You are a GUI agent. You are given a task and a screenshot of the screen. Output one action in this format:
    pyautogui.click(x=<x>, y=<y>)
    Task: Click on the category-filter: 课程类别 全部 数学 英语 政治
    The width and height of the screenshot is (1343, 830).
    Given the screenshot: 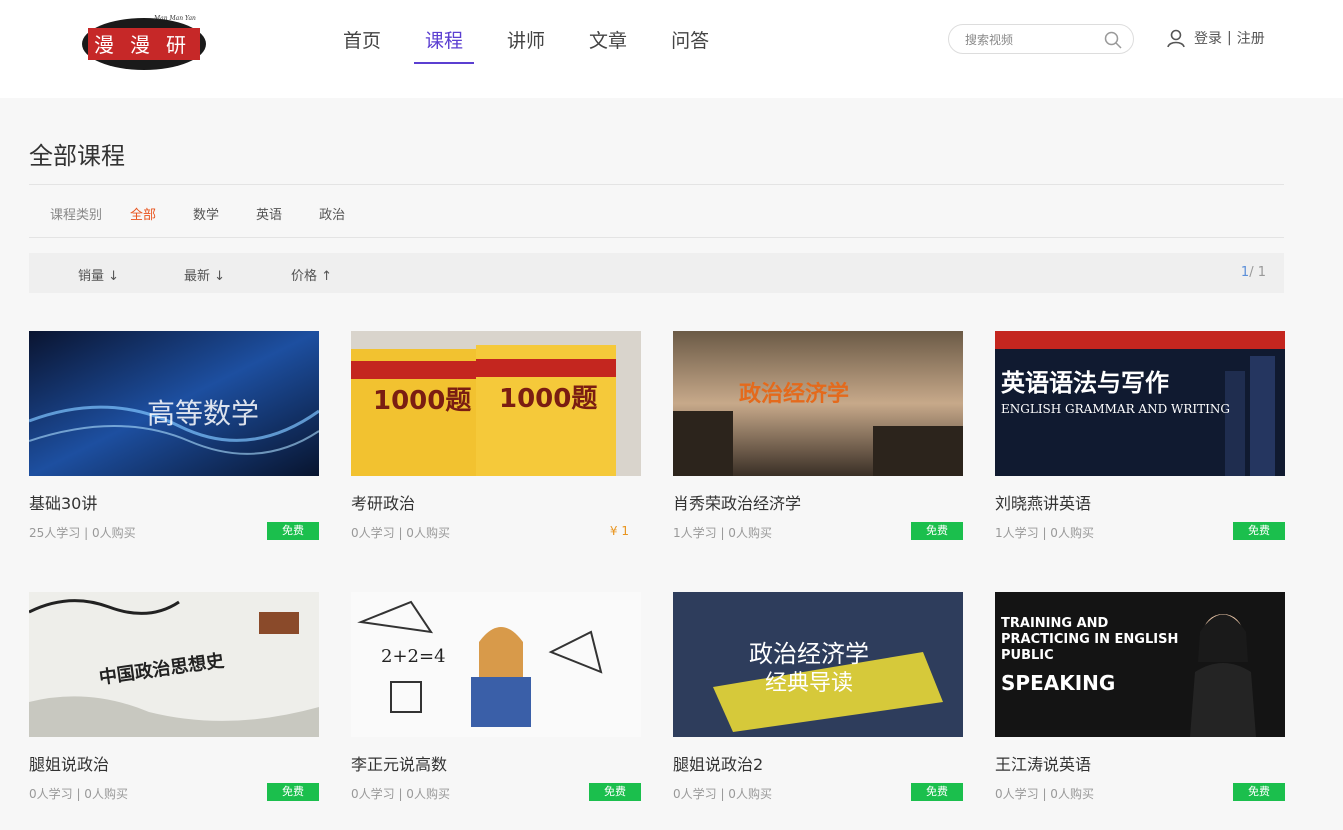 What is the action you would take?
    pyautogui.click(x=216, y=213)
    